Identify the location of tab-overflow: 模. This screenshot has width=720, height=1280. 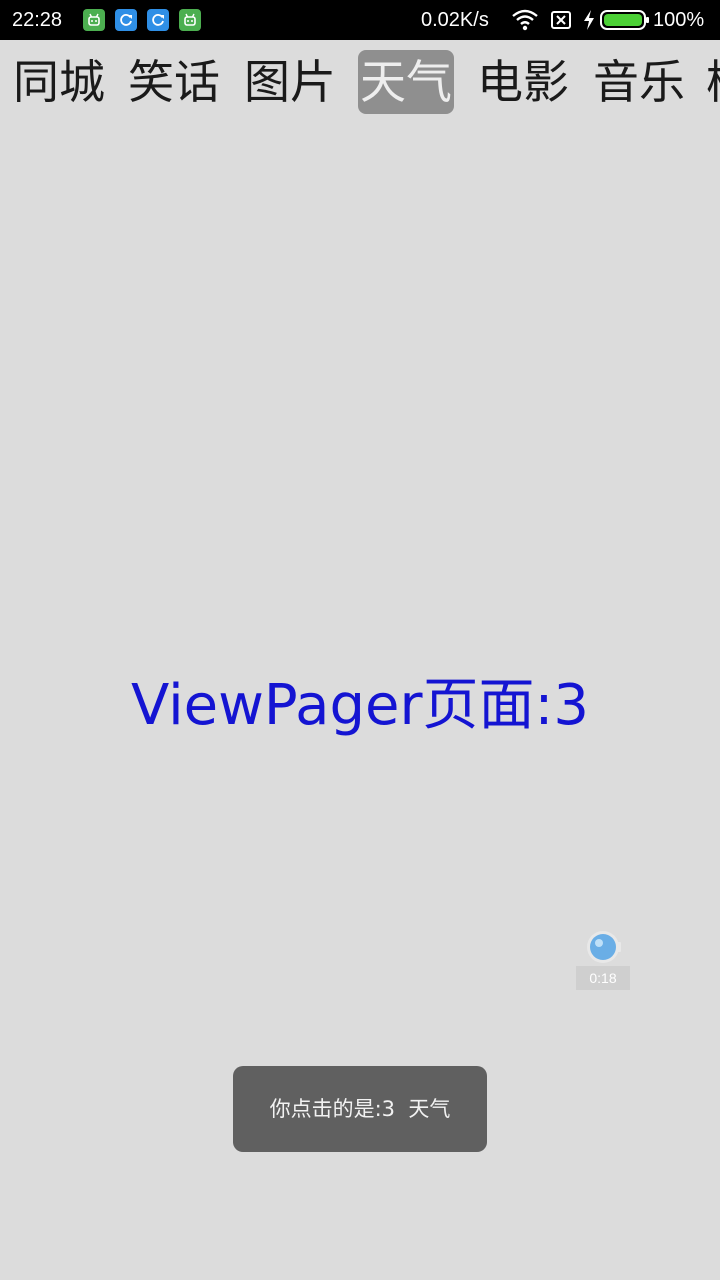
(713, 82).